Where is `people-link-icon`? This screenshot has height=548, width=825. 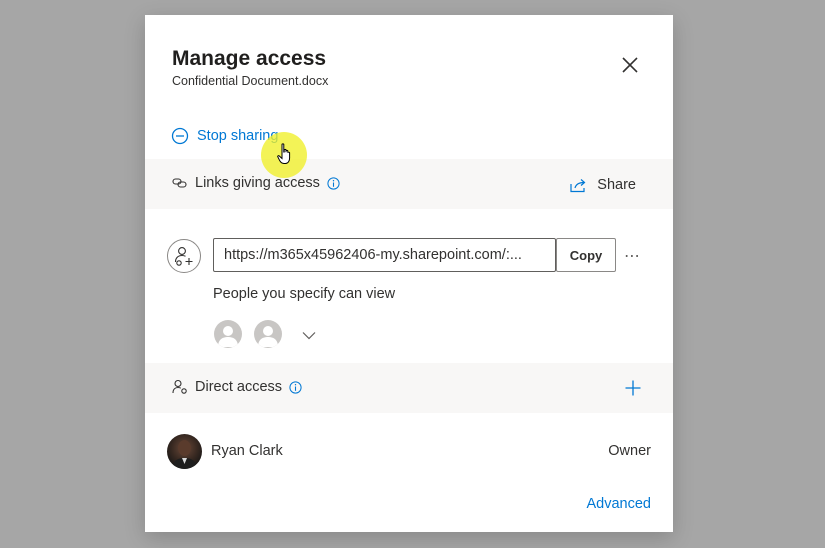
people-link-icon is located at coordinates (183, 256).